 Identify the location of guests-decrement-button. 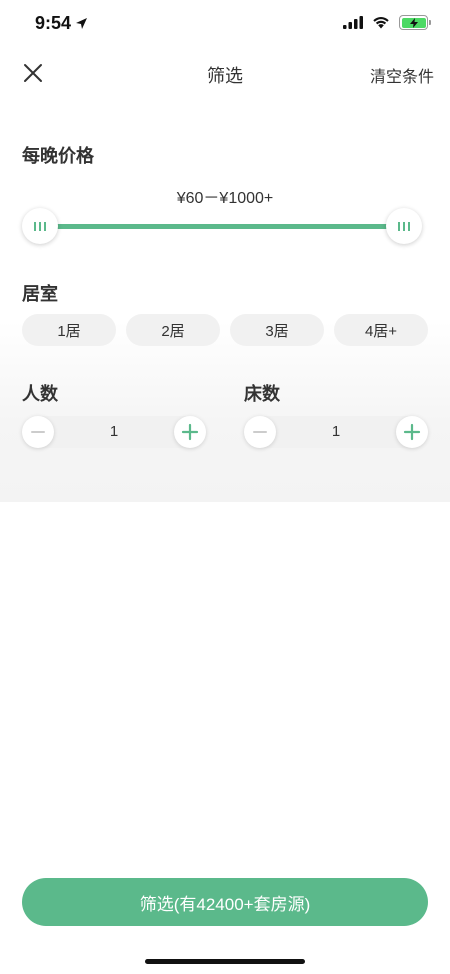
(38, 432).